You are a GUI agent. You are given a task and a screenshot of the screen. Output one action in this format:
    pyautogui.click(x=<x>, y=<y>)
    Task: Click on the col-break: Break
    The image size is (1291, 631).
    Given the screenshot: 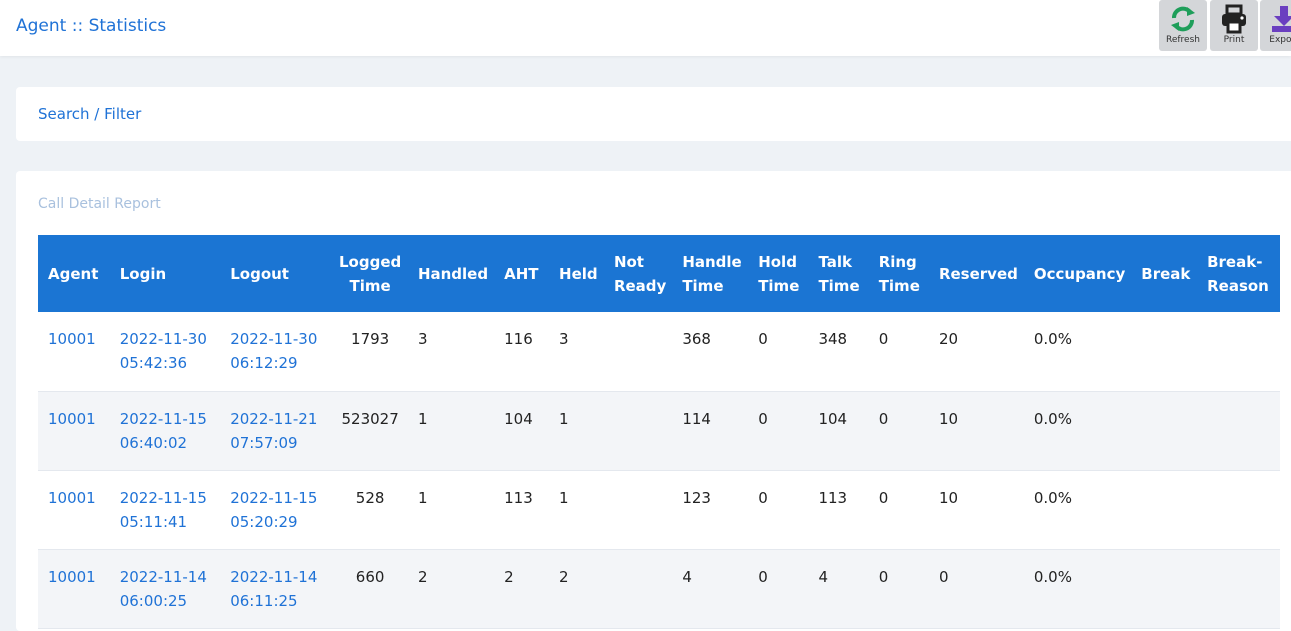 What is the action you would take?
    pyautogui.click(x=1164, y=273)
    